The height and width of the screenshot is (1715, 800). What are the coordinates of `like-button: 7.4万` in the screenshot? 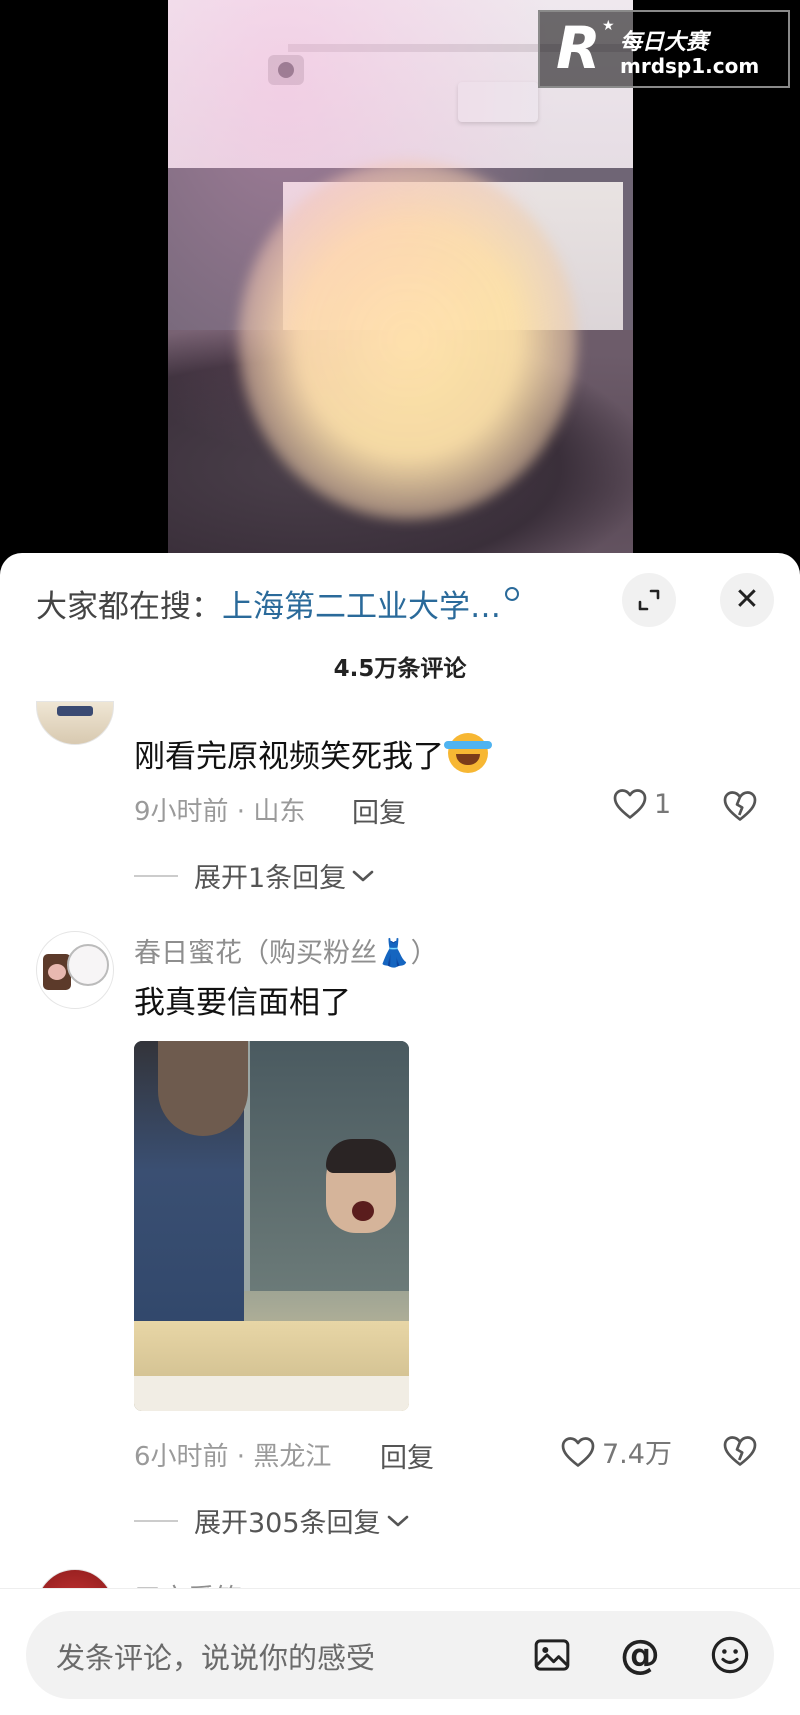 It's located at (616, 1451).